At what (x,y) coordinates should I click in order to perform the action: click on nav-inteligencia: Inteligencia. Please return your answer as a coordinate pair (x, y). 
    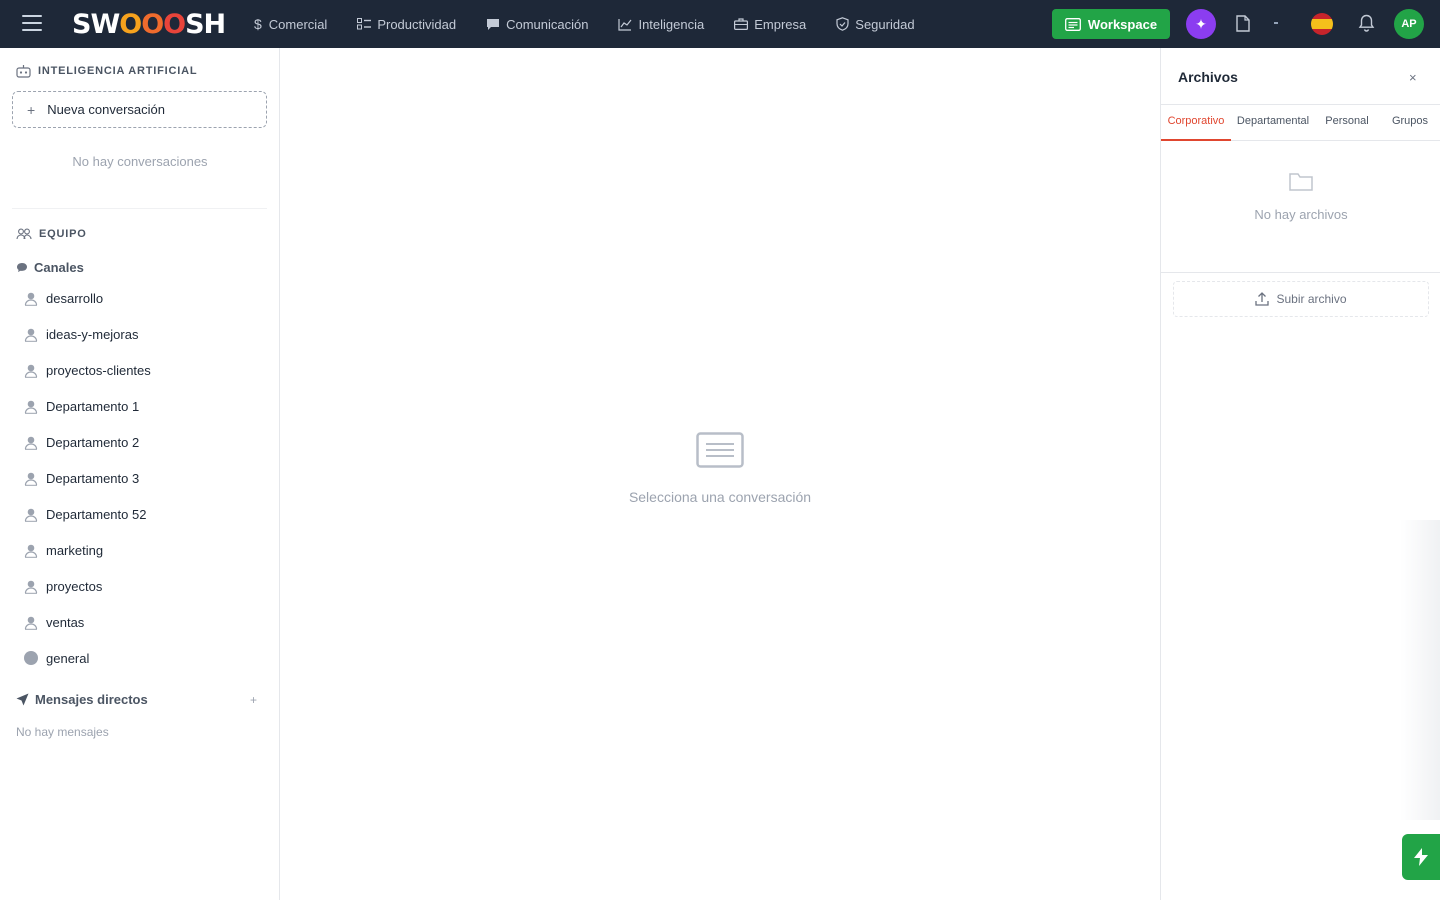
    Looking at the image, I should click on (661, 24).